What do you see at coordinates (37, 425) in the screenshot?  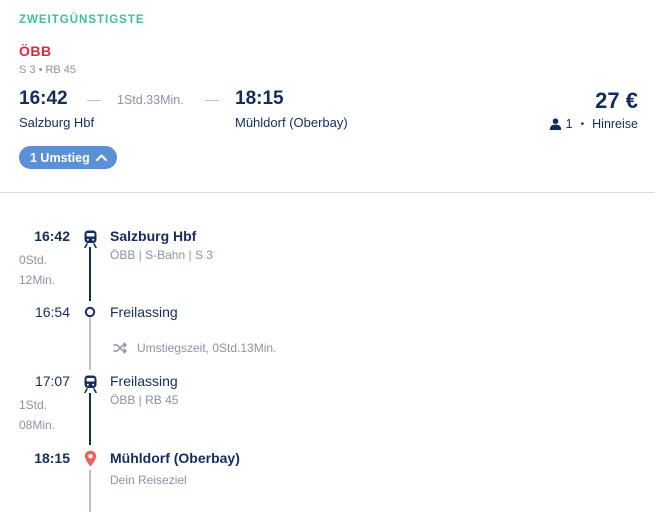 I see `segment-duration-minutes: 08Min.` at bounding box center [37, 425].